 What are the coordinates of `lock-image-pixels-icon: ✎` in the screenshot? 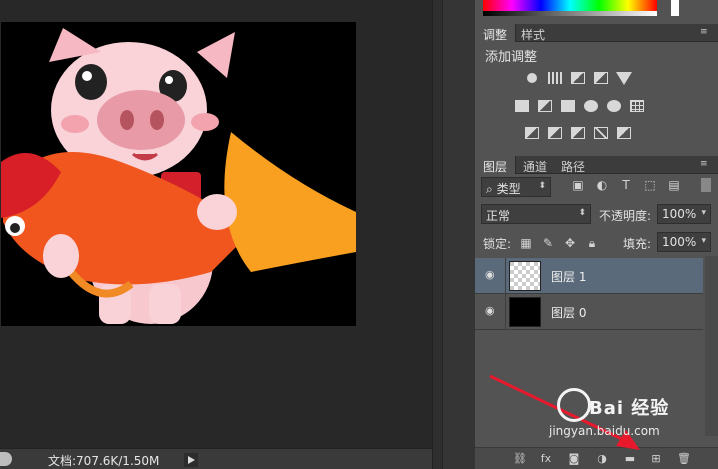 It's located at (548, 243).